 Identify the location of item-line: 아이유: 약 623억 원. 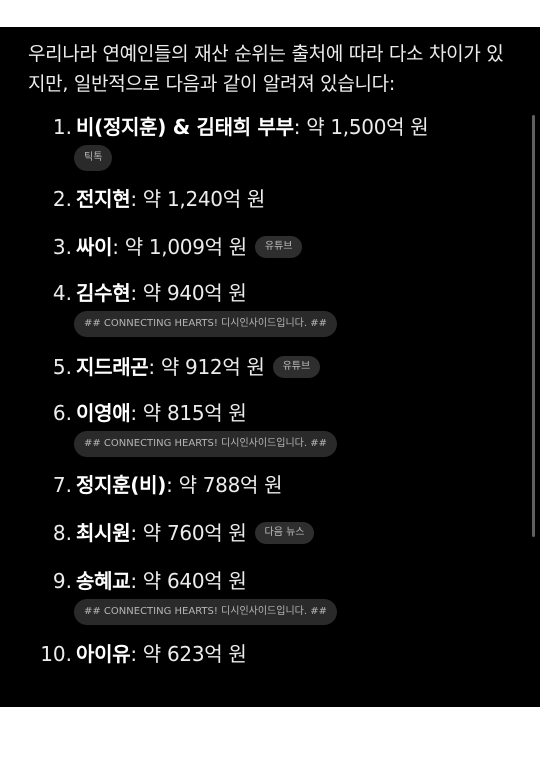
(161, 654).